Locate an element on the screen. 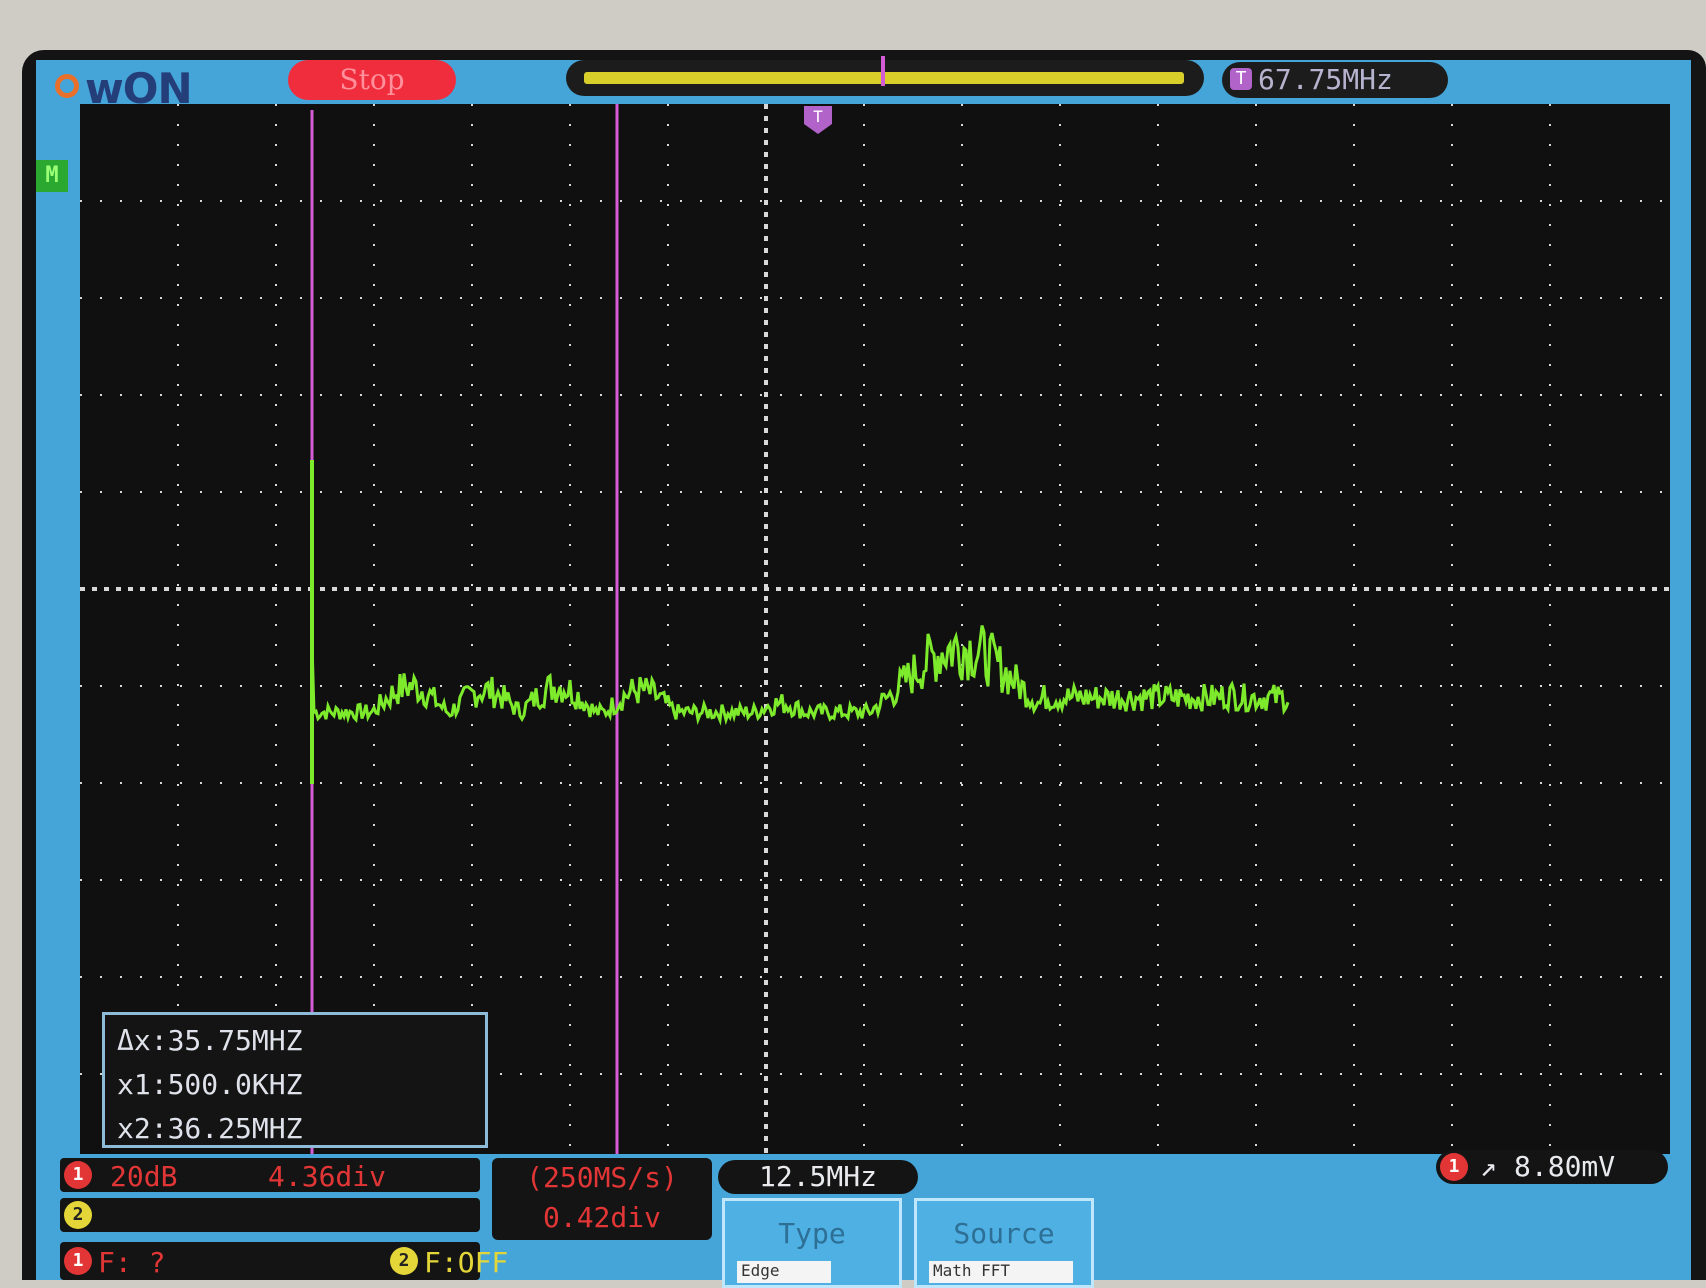 Image resolution: width=1706 pixels, height=1288 pixels. softkey-source-label: Source is located at coordinates (1004, 1233).